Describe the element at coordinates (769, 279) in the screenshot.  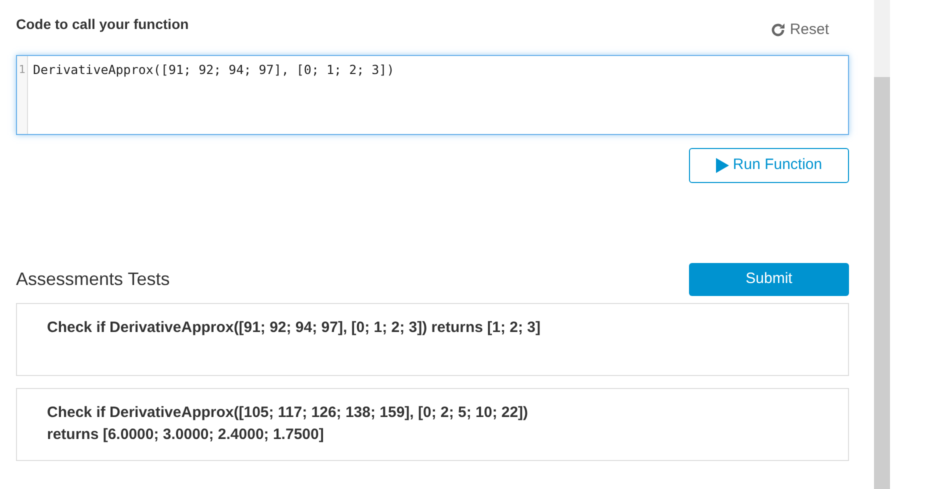
I see `submit-button: Submit` at that location.